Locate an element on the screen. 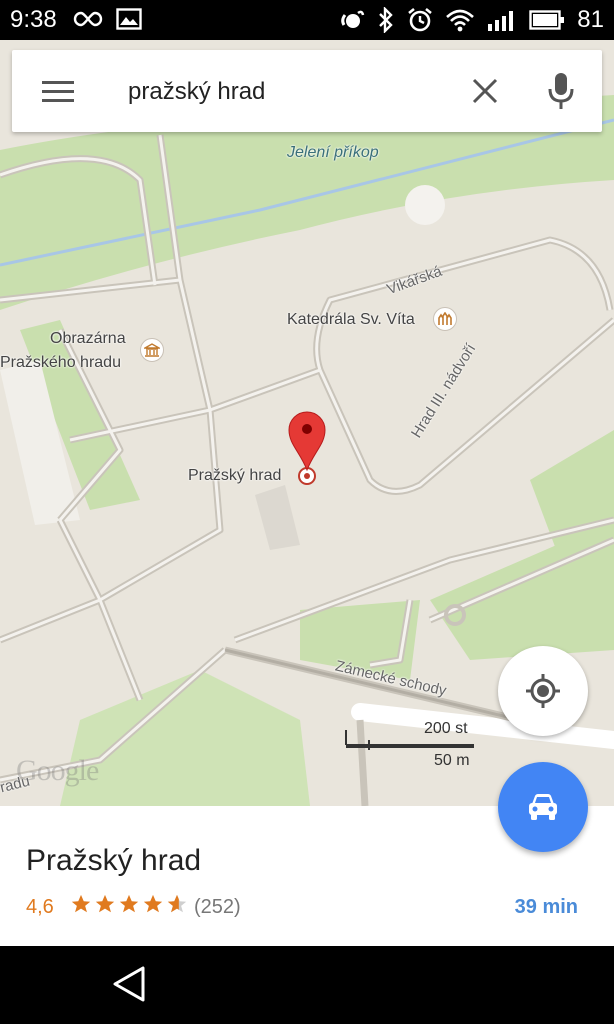 Image resolution: width=614 pixels, height=1024 pixels. travel-time: 39 min is located at coordinates (546, 907).